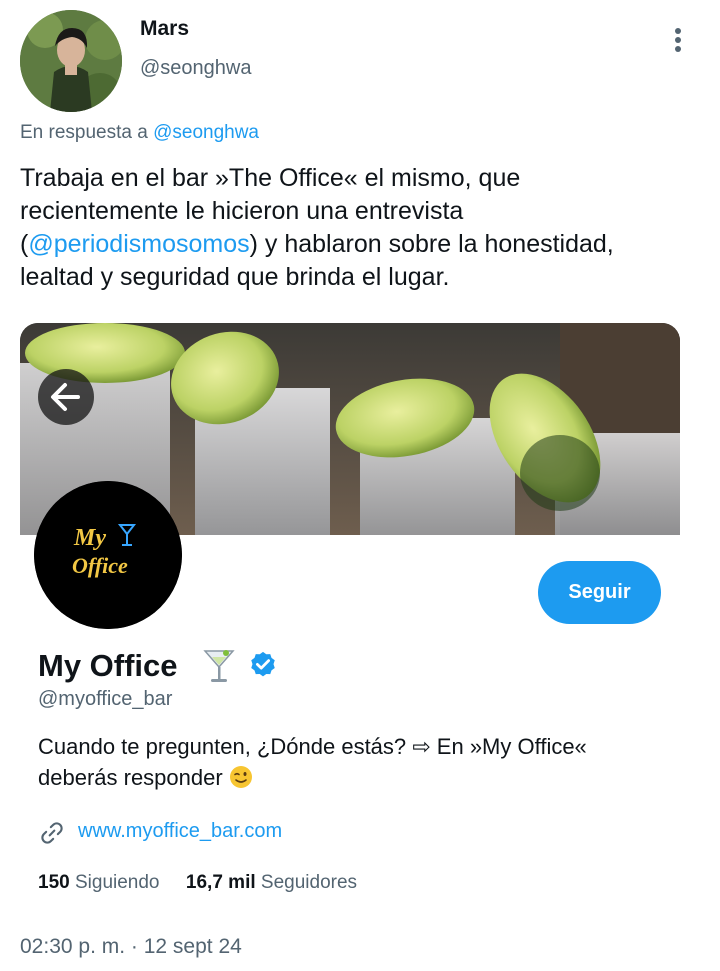 This screenshot has width=720, height=971. What do you see at coordinates (52, 833) in the screenshot?
I see `link-icon` at bounding box center [52, 833].